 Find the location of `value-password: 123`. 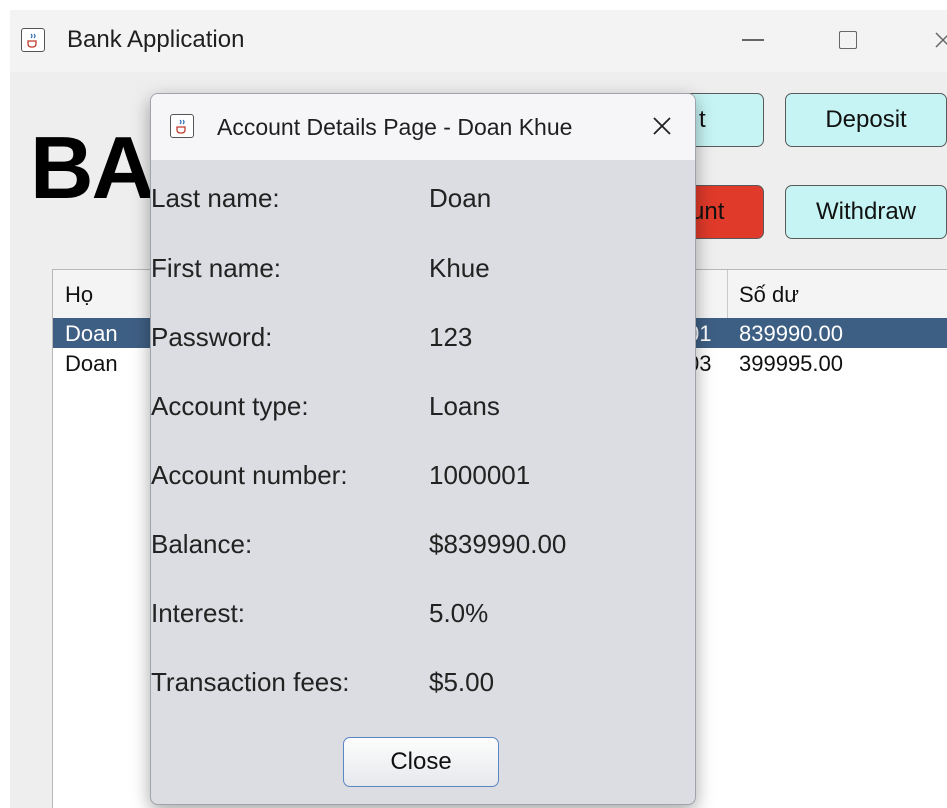

value-password: 123 is located at coordinates (451, 337).